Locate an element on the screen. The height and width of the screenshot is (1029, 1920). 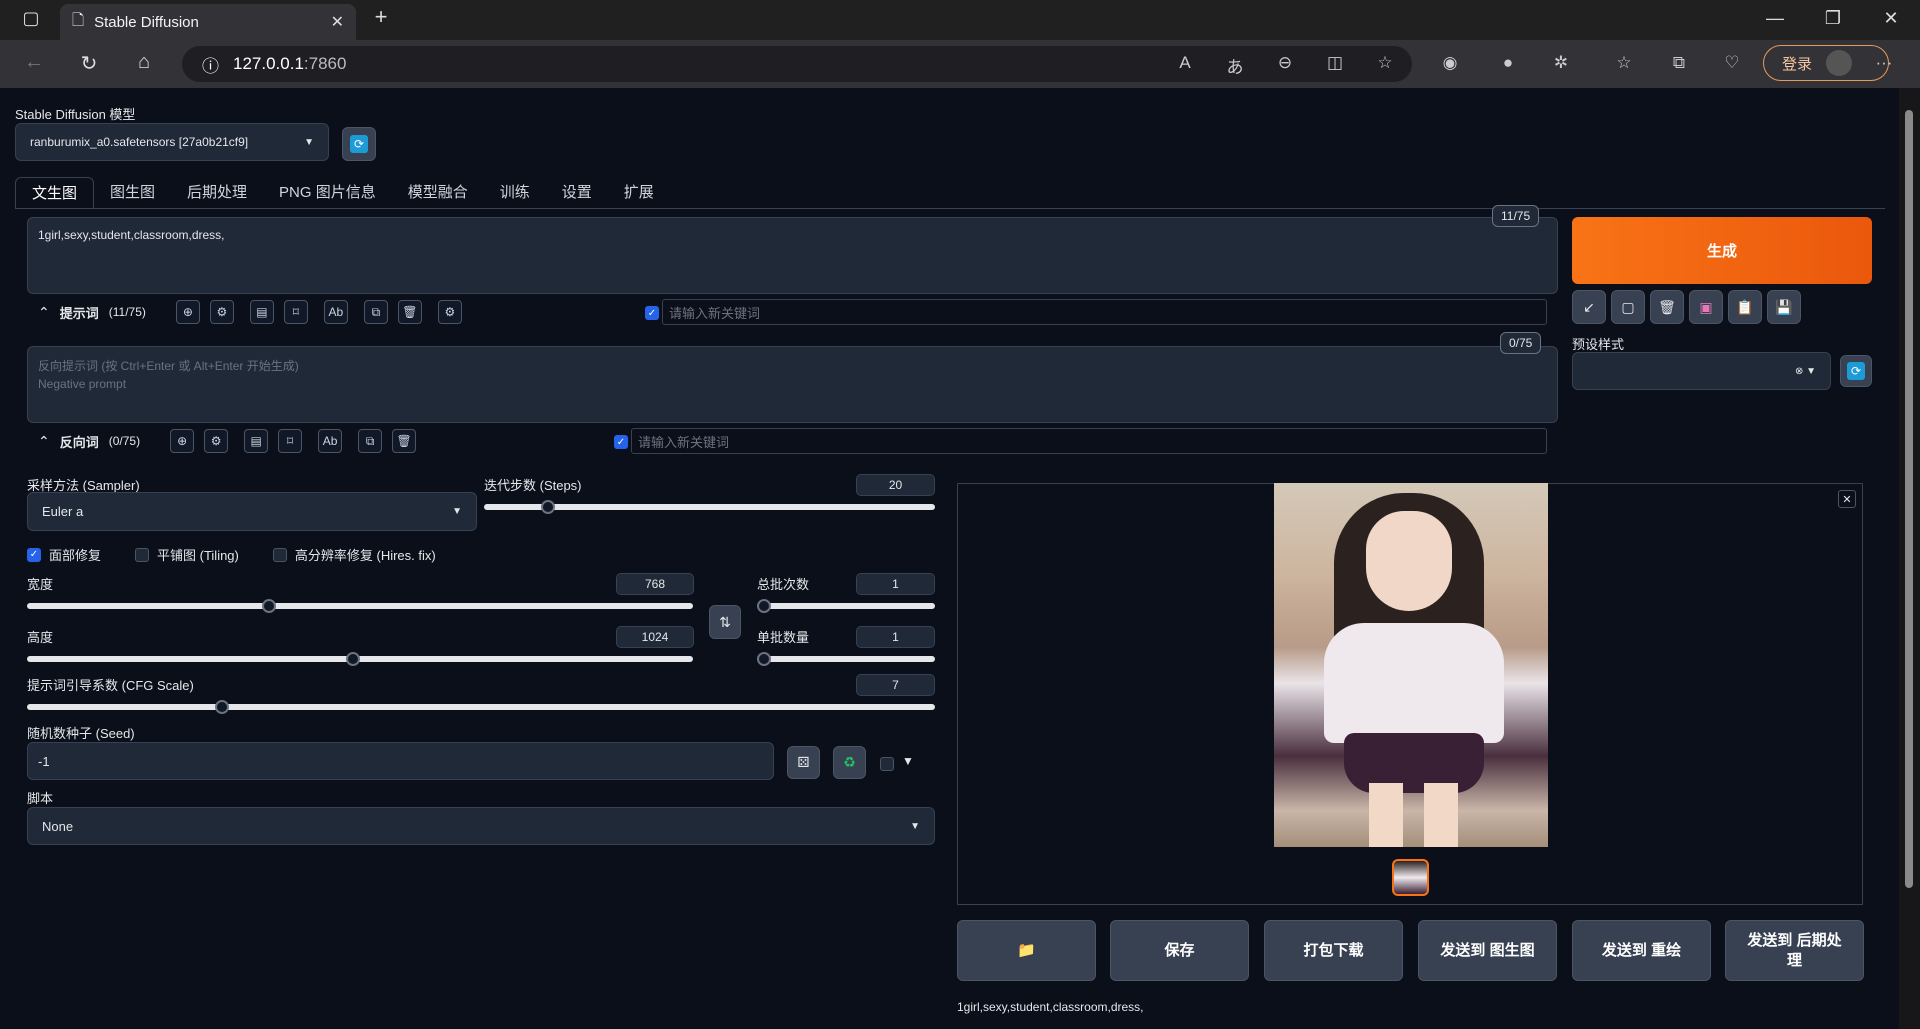
extension-icon: ◉ is located at coordinates (1450, 63).